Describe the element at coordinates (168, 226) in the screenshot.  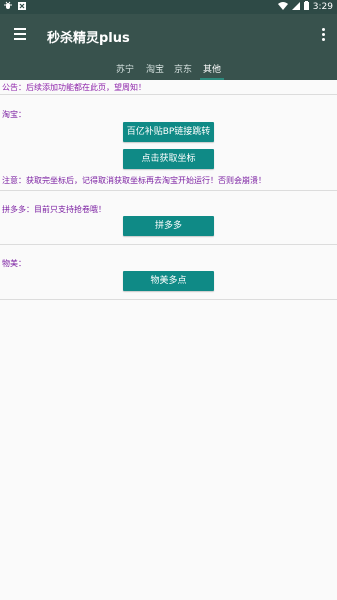
I see `pinduoduo-button: 拼多多` at that location.